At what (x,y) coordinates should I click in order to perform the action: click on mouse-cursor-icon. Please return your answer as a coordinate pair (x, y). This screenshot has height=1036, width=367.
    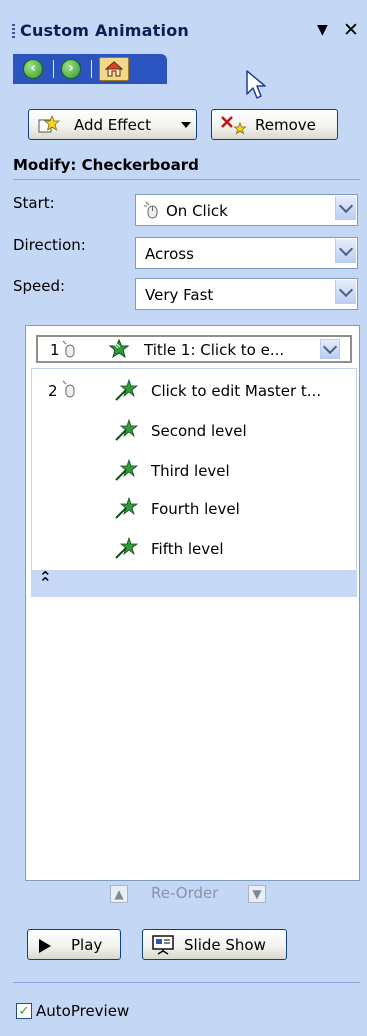
    Looking at the image, I should click on (256, 84).